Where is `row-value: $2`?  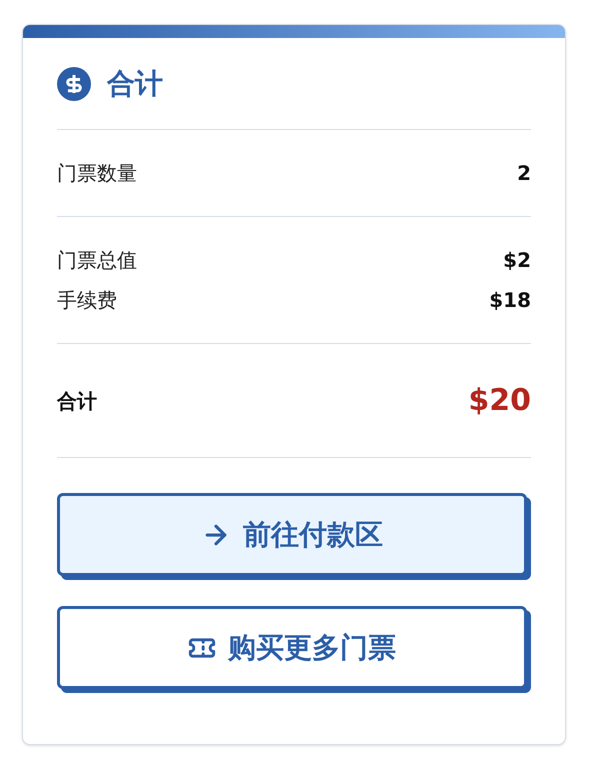
row-value: $2 is located at coordinates (517, 260).